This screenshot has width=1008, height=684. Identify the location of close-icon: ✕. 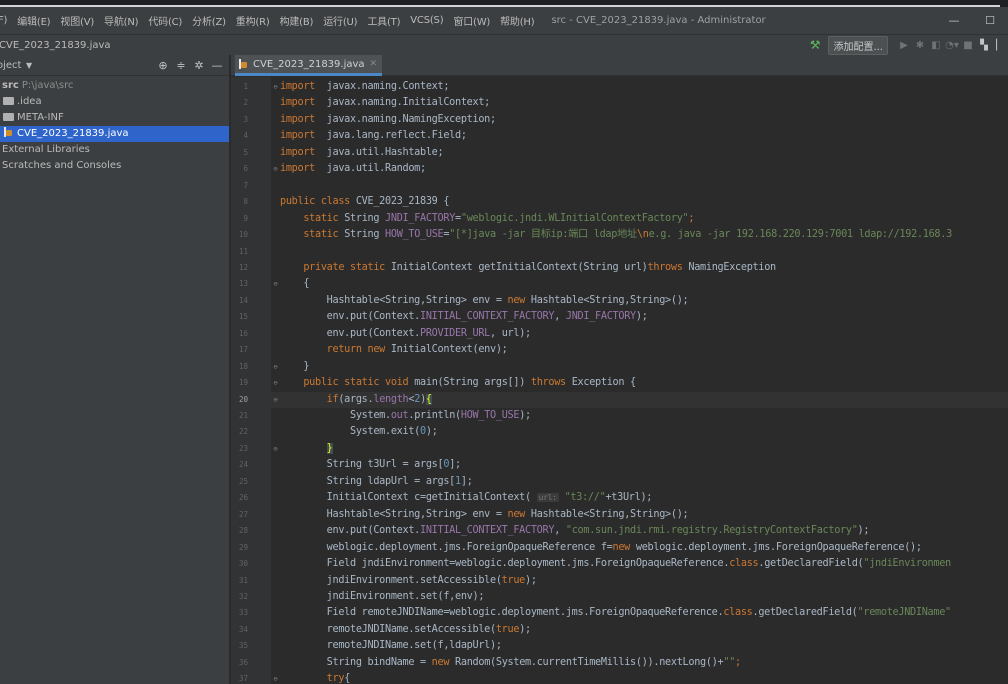
(374, 64).